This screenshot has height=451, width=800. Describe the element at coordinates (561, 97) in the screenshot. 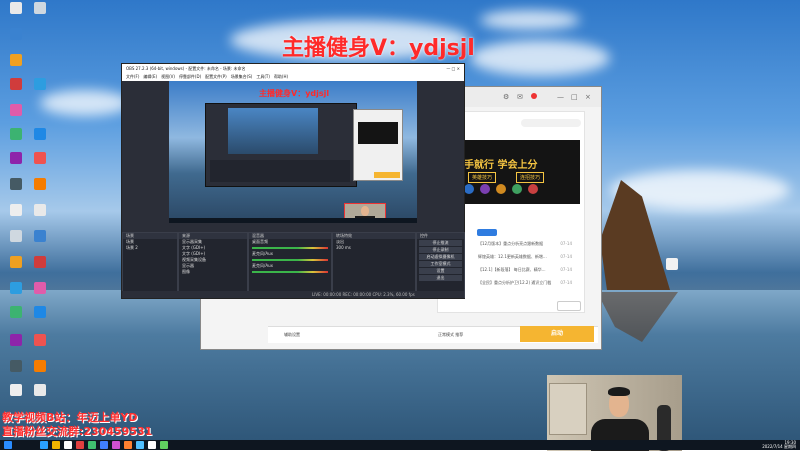

I see `minimize-icon: —` at that location.